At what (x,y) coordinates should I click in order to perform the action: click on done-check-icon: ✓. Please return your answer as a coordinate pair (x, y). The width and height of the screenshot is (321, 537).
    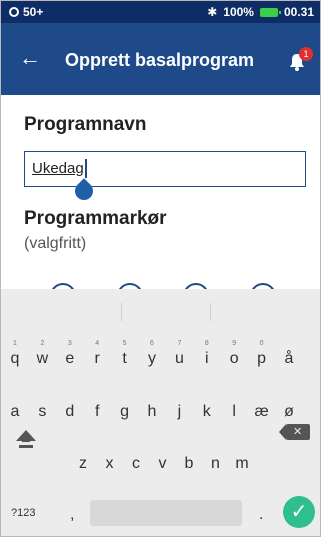
    Looking at the image, I should click on (299, 512).